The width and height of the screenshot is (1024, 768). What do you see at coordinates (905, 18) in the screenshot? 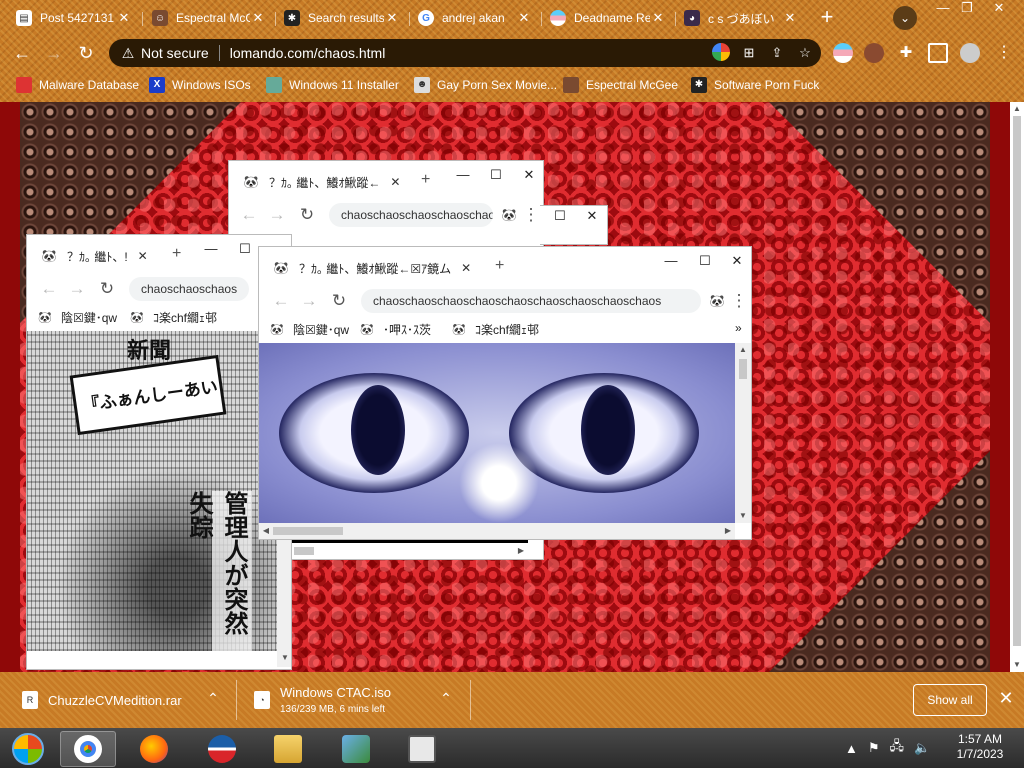
I see `tab-search-button: ⌄` at bounding box center [905, 18].